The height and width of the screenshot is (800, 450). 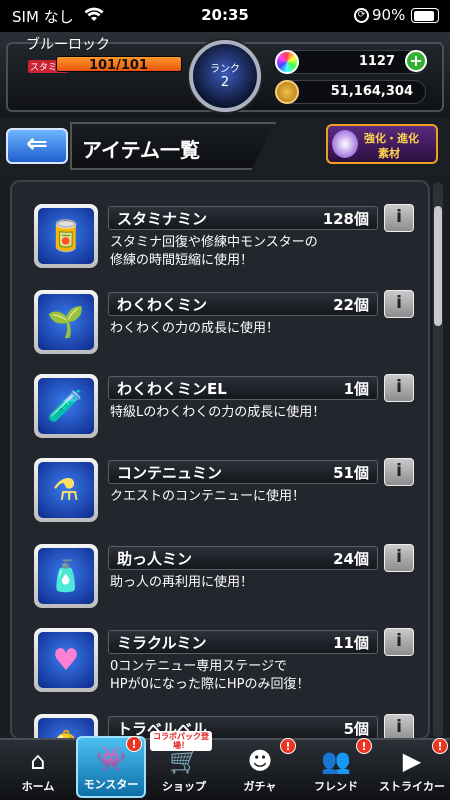 What do you see at coordinates (225, 82) in the screenshot?
I see `rank-value: 2` at bounding box center [225, 82].